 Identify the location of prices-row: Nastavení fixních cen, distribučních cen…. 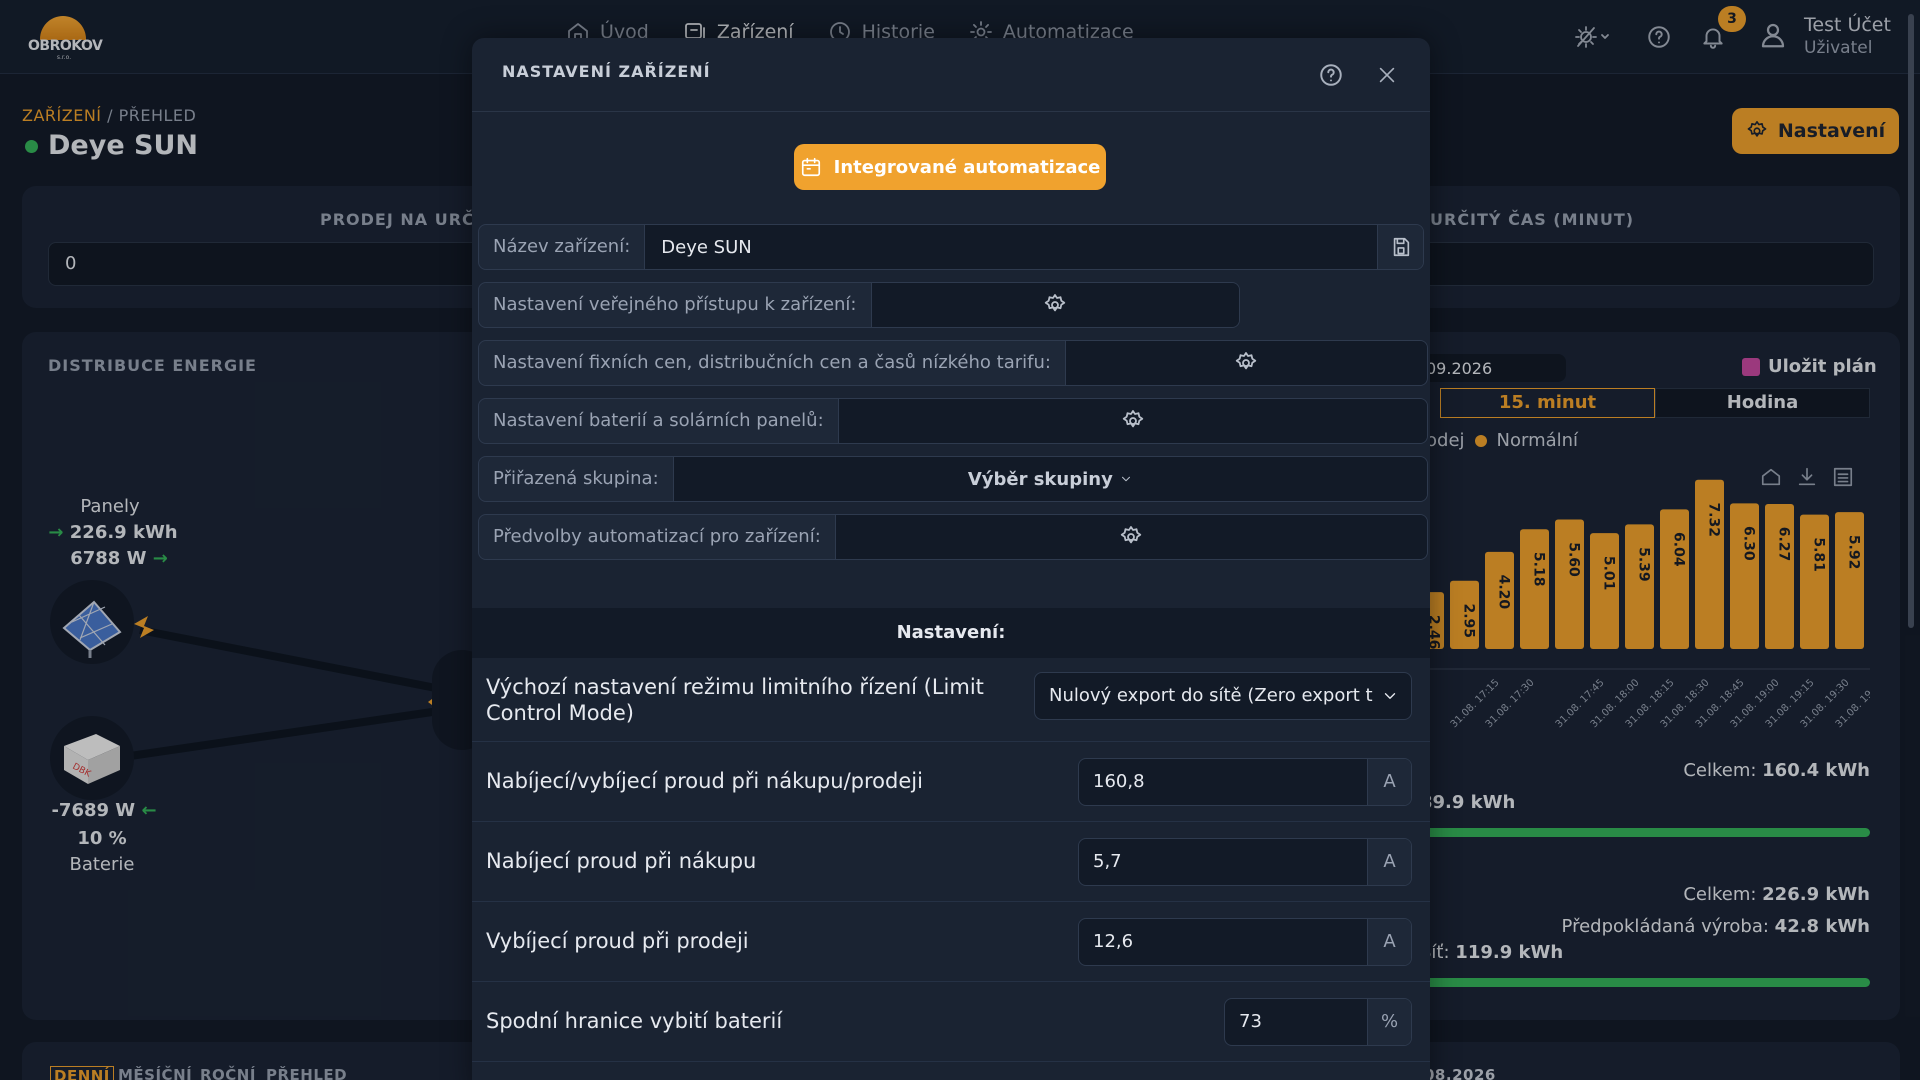
(953, 363).